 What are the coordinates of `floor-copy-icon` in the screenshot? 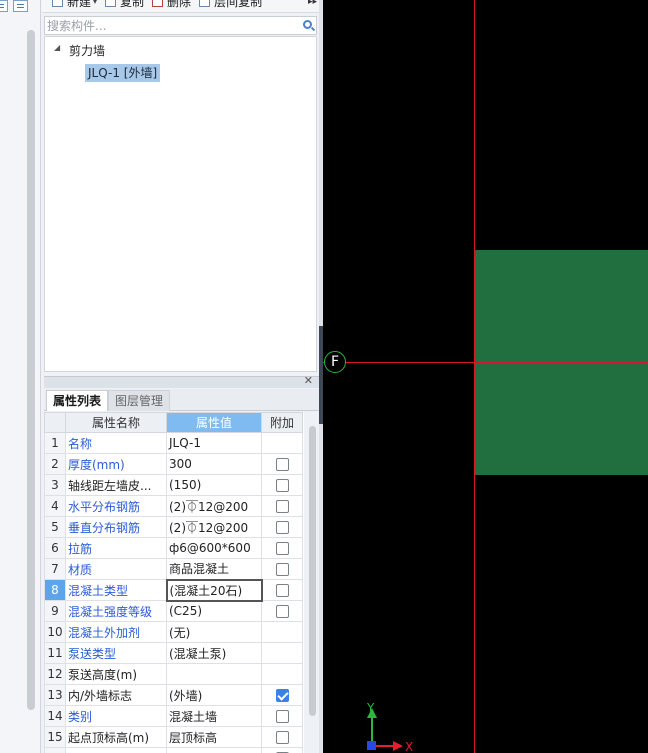 It's located at (205, 3).